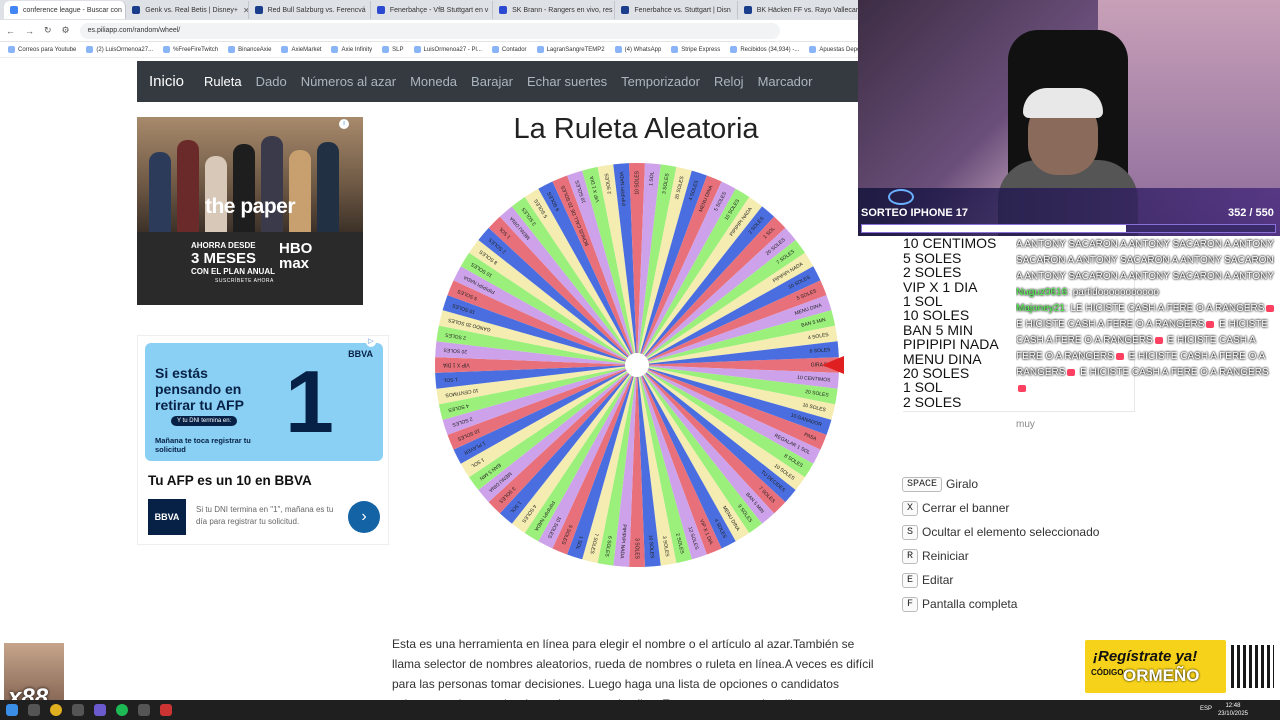 The image size is (1280, 720). Describe the element at coordinates (1233, 710) in the screenshot. I see `system-clock: 12:48 23/10/2025` at that location.